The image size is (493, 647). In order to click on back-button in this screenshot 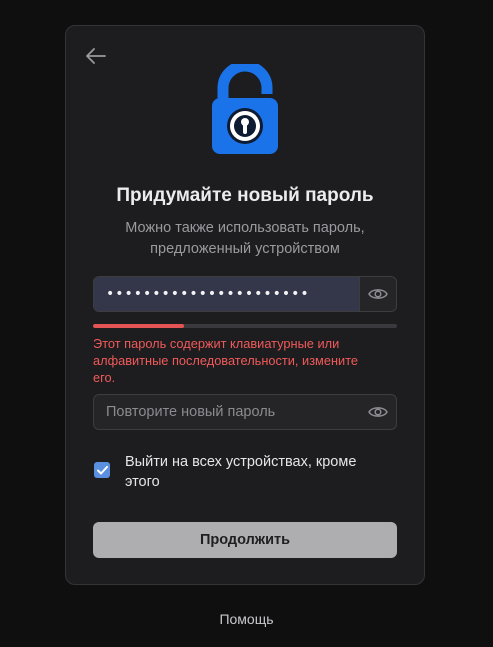, I will do `click(96, 56)`.